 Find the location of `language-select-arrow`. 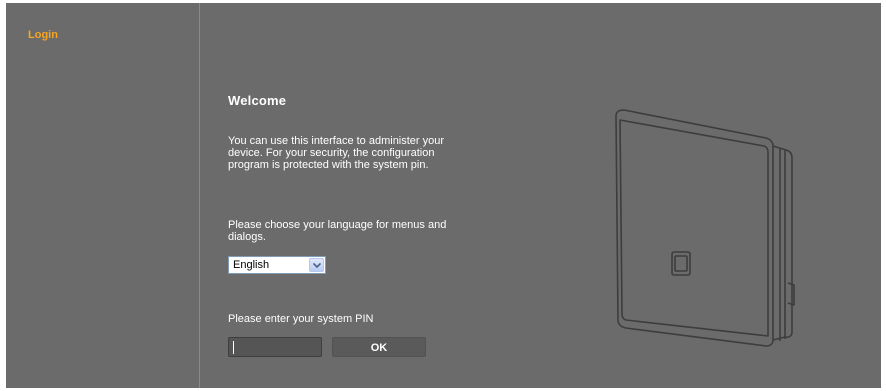

language-select-arrow is located at coordinates (316, 265).